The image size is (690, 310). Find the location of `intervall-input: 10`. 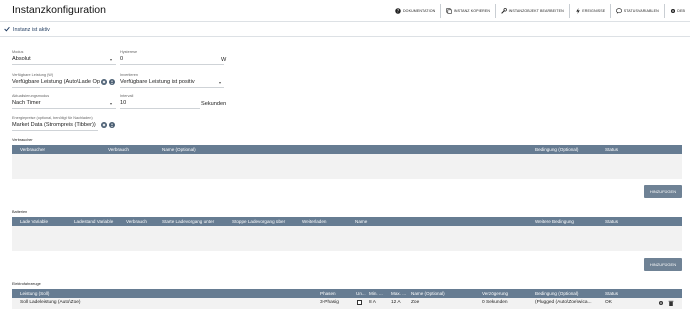

intervall-input: 10 is located at coordinates (159, 103).